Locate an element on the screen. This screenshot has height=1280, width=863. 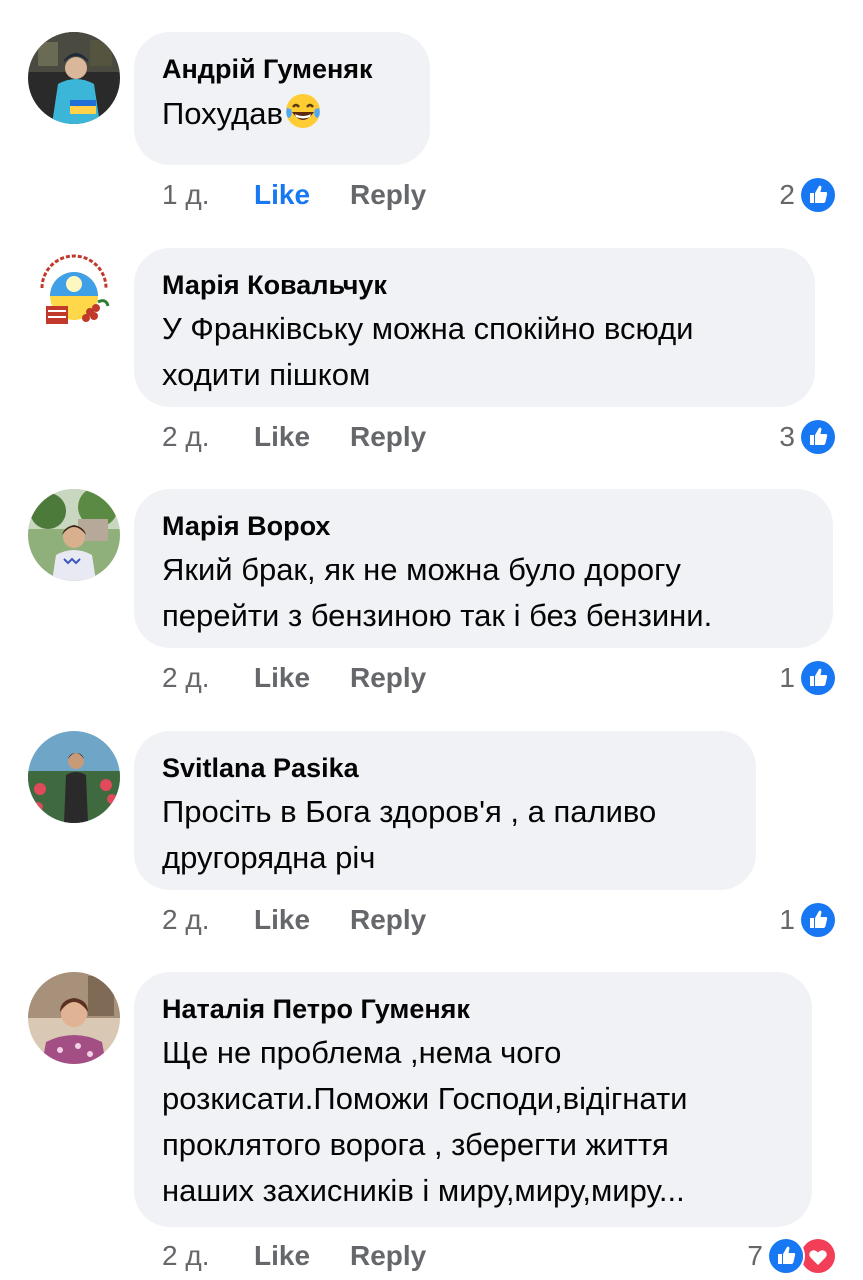
comment-author: Наталія Петро Гуменяк is located at coordinates (473, 1009).